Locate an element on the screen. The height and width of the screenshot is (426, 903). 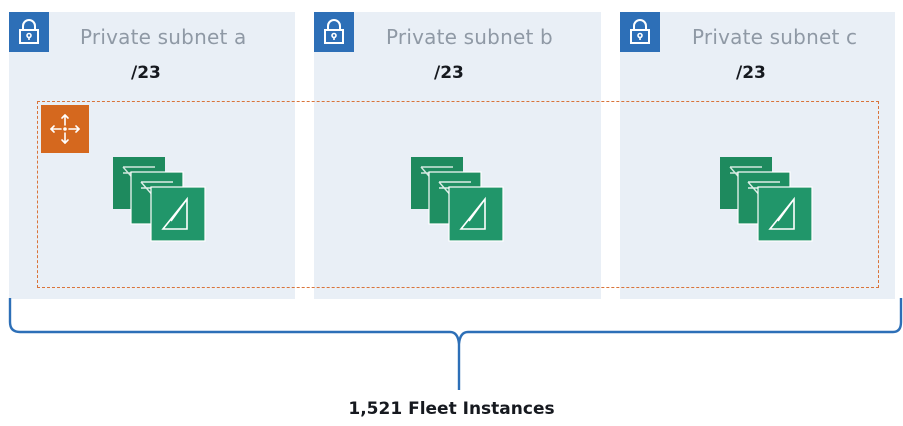
fleet-instances-label: 1,521 Fleet Instances is located at coordinates (451, 409).